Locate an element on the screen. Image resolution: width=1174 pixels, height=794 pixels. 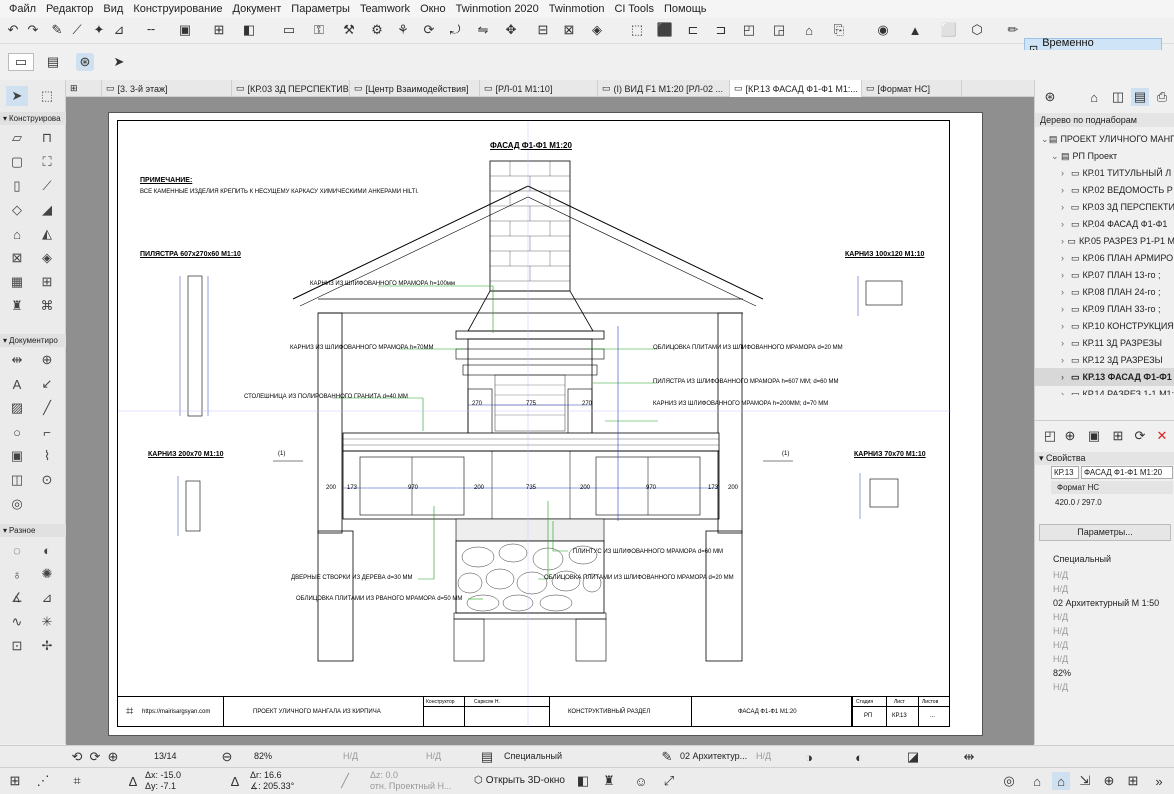
zoom-out-icon: ⊖ is located at coordinates (227, 757).